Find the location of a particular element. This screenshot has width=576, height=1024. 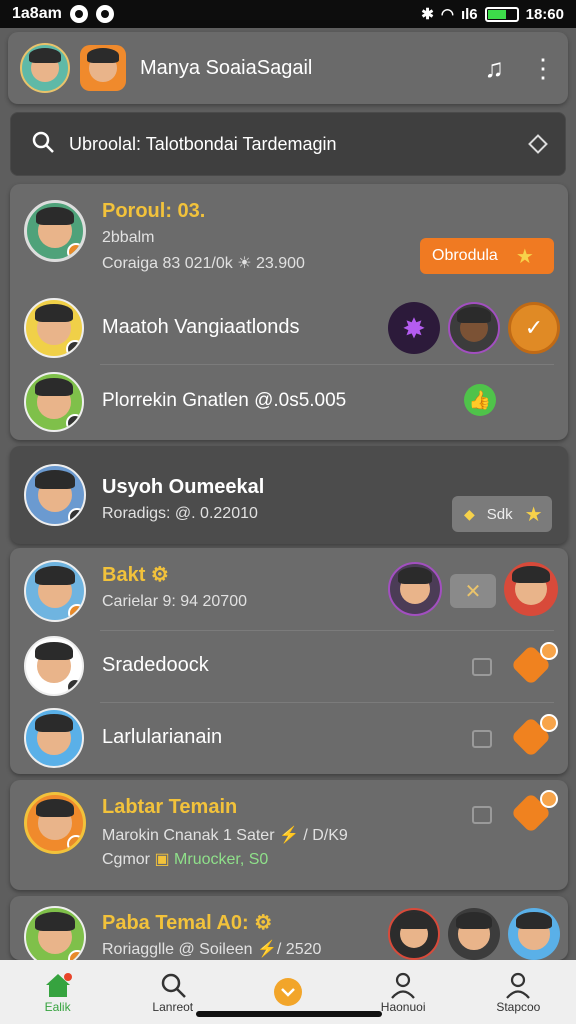

app-header: Manya SoaiaSagail ♫ ⋮ is located at coordinates (288, 68).